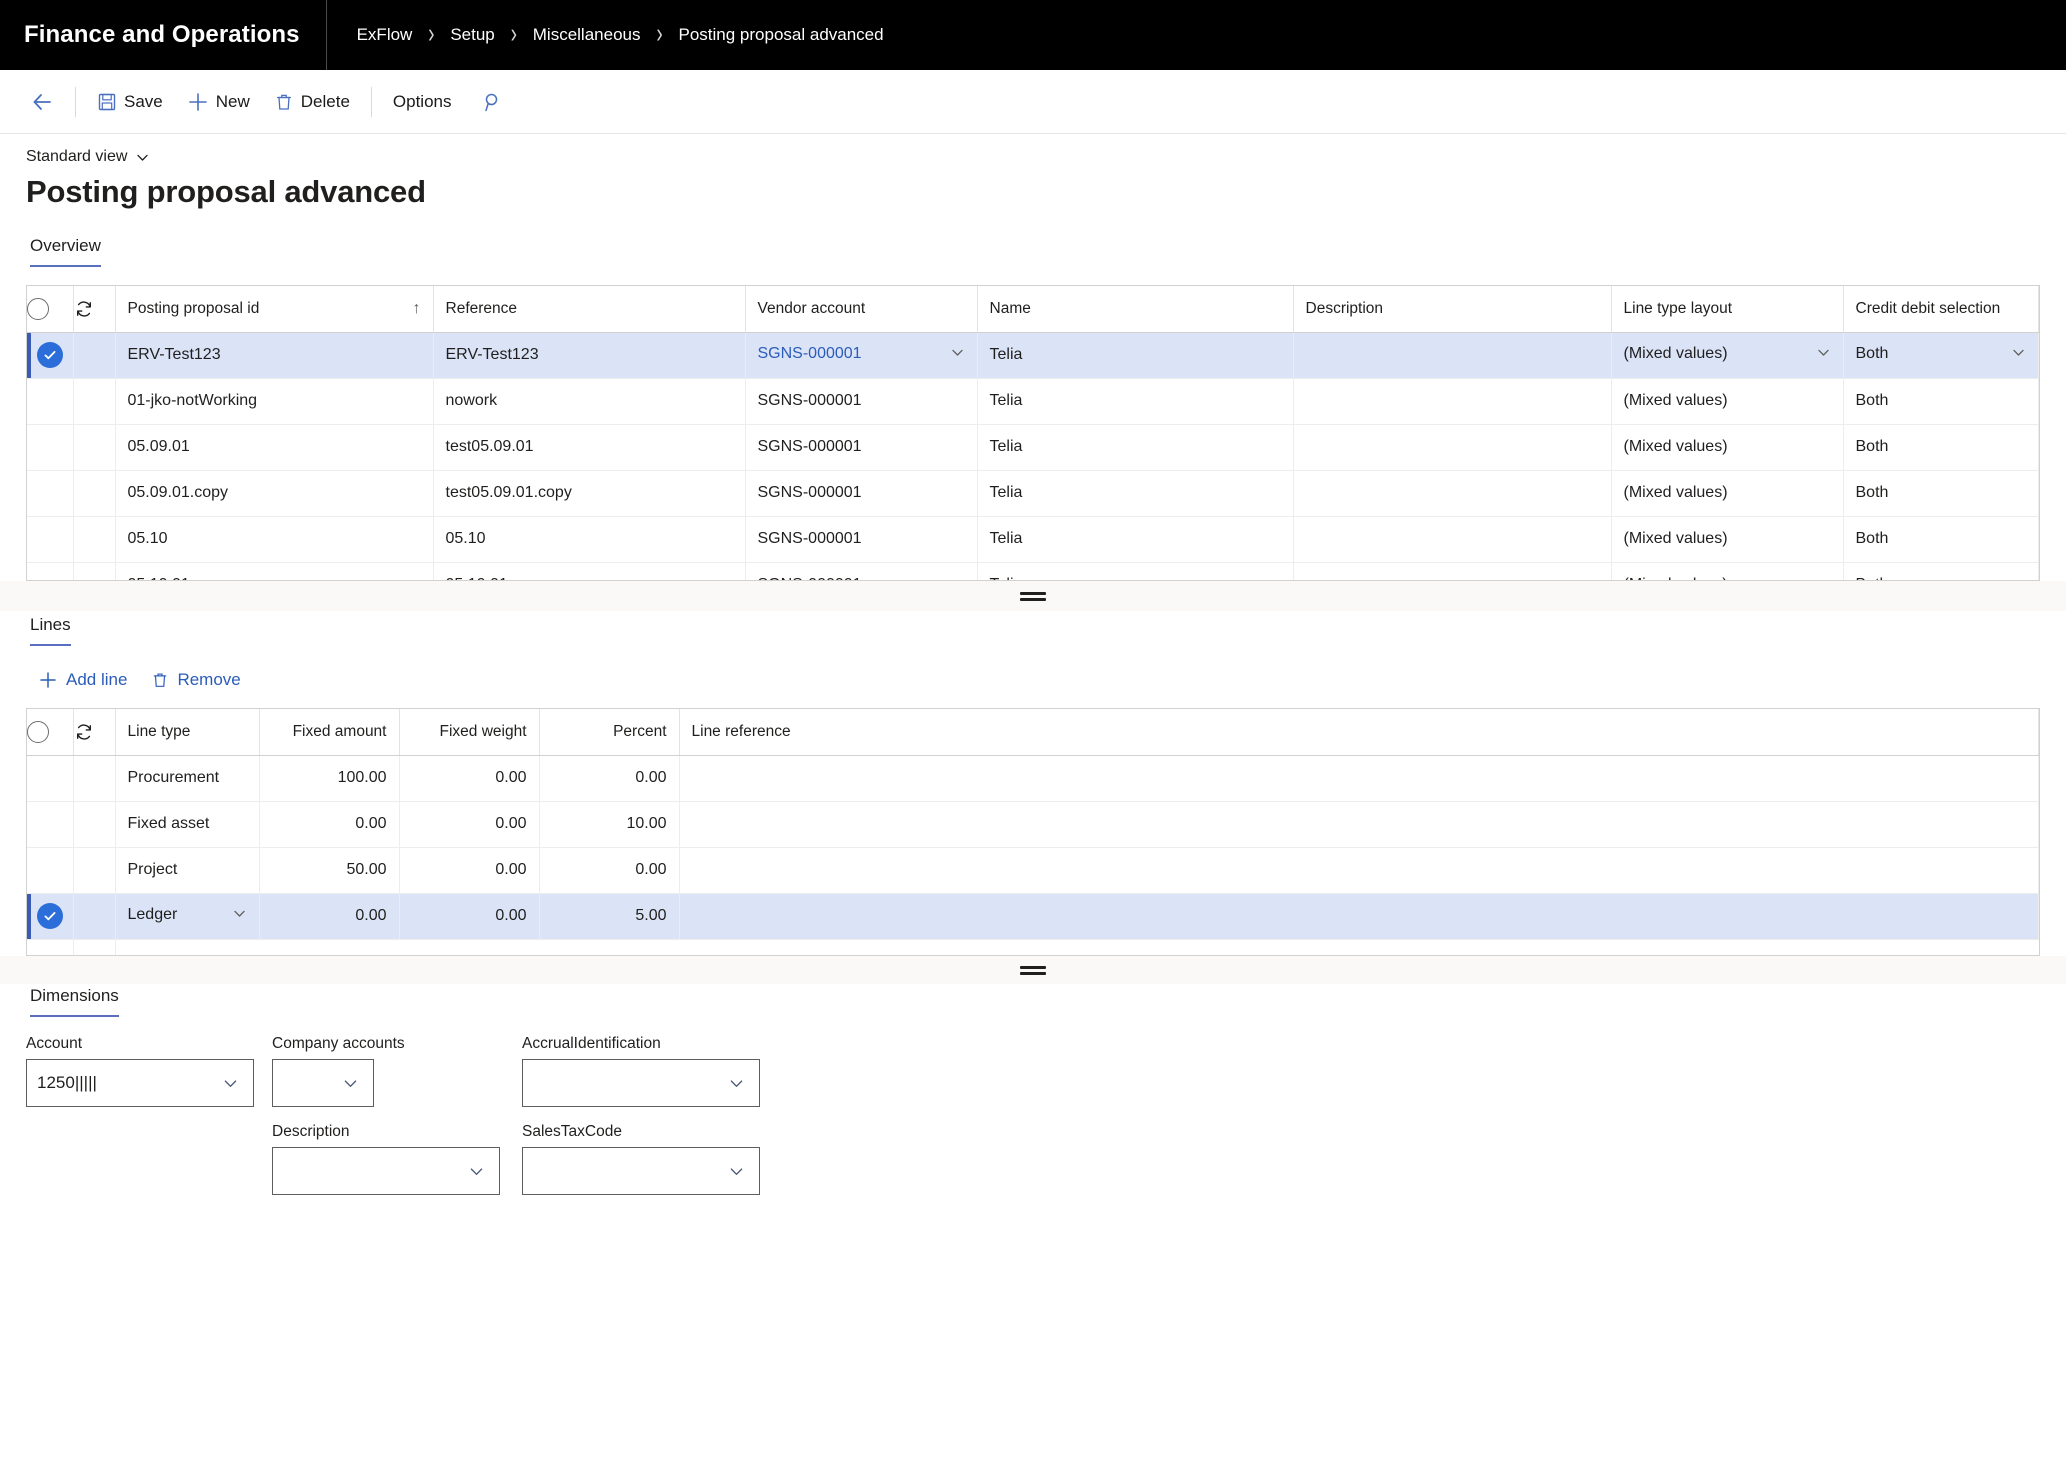 This screenshot has width=2066, height=1458. I want to click on column-header-name: Name, so click(1135, 309).